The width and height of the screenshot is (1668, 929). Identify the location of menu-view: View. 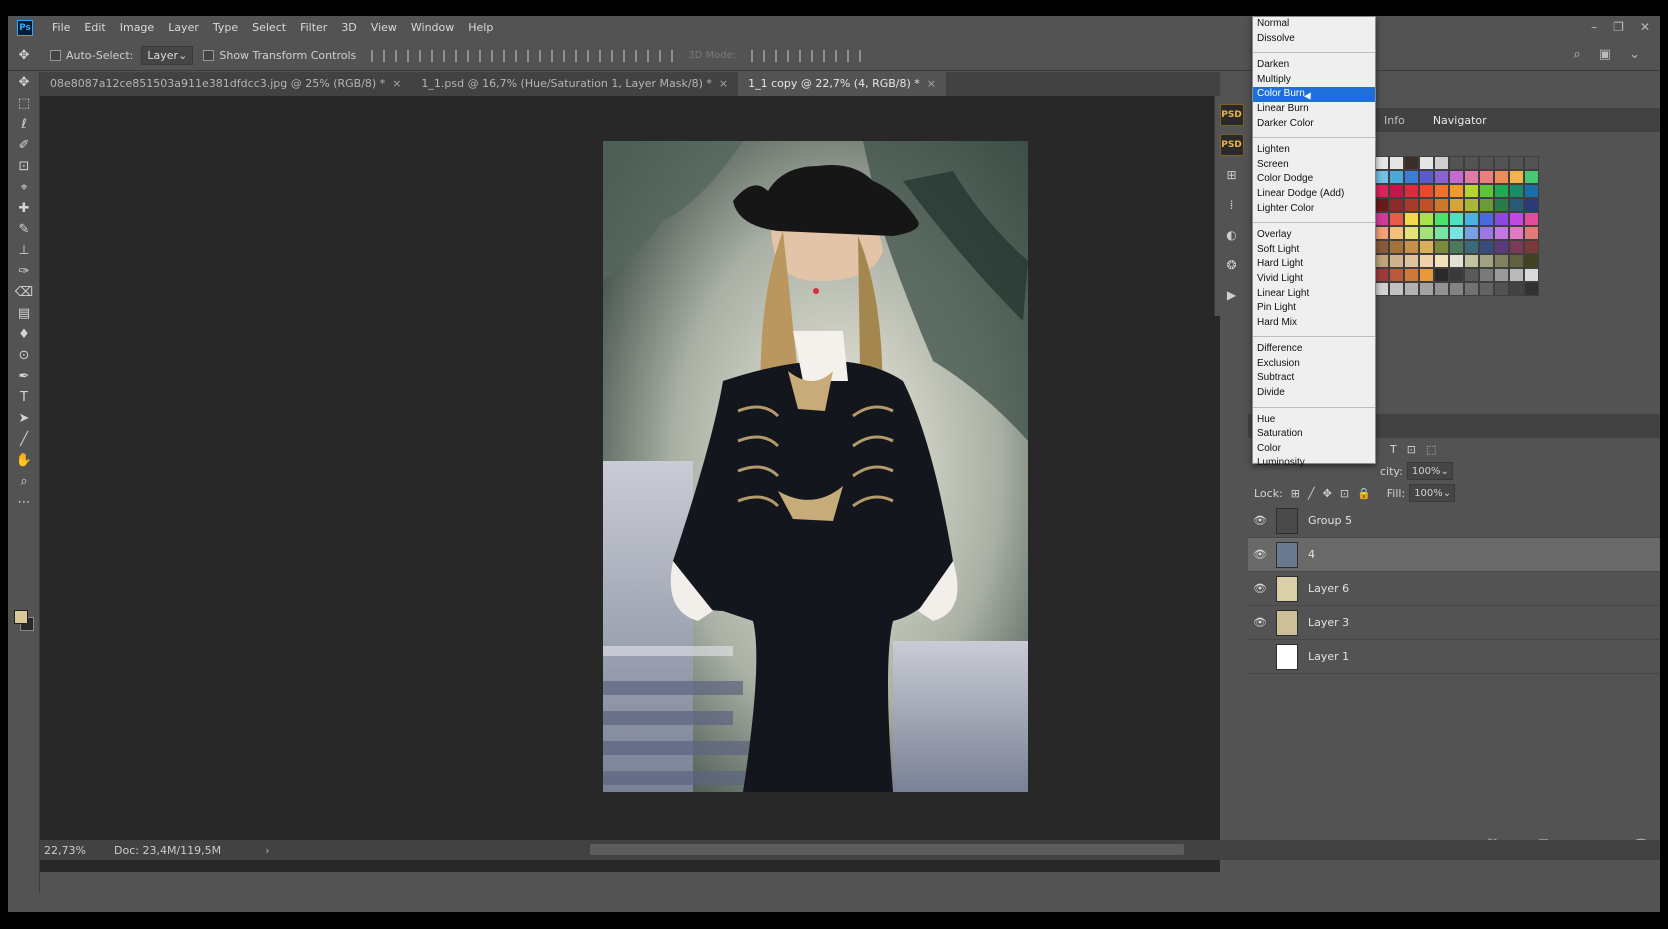
(384, 27).